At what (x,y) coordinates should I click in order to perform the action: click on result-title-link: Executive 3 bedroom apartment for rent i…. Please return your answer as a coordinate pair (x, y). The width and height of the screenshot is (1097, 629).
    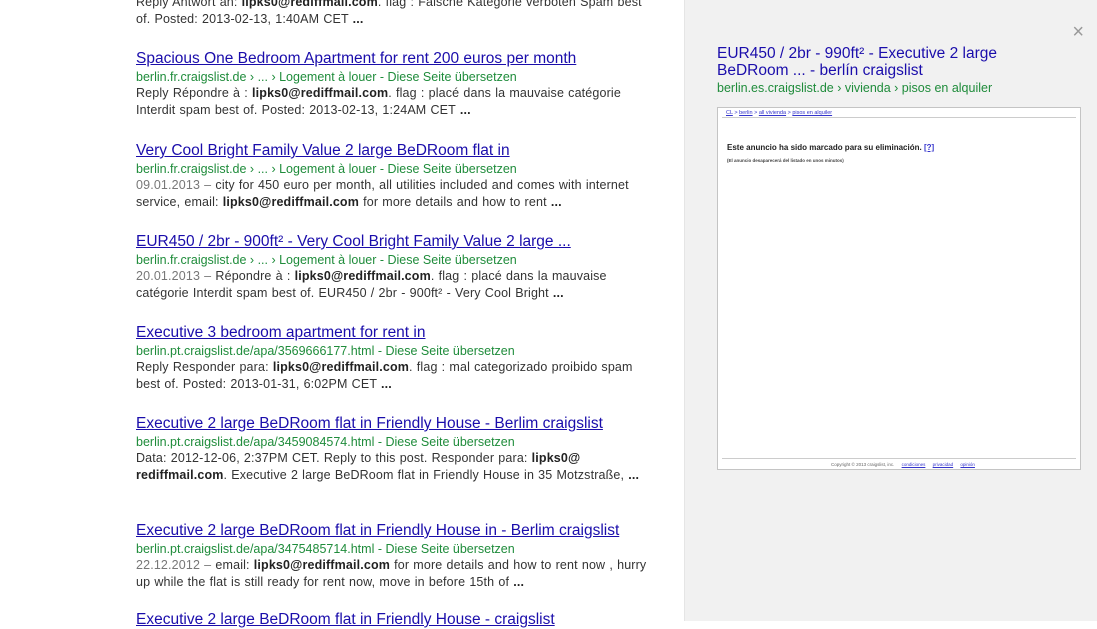
    Looking at the image, I should click on (396, 333).